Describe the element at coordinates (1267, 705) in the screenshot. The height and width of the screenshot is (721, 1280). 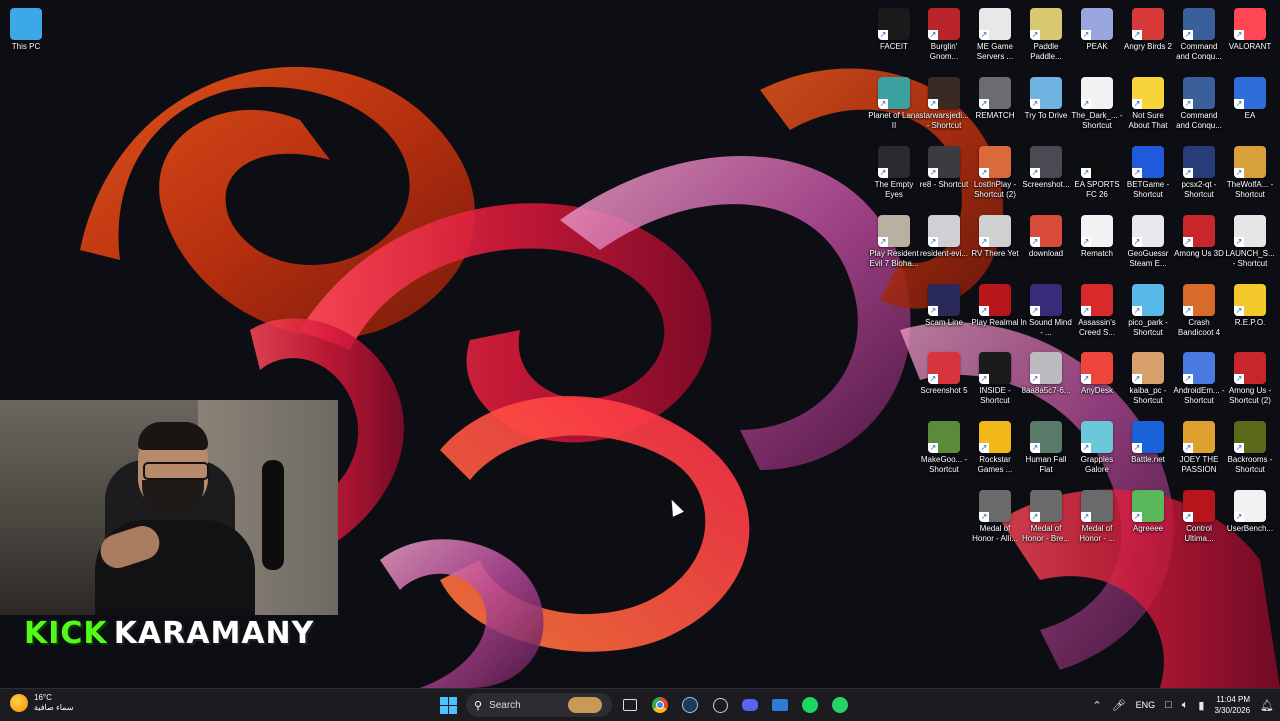
I see `notifications-icon: 🔔︎` at that location.